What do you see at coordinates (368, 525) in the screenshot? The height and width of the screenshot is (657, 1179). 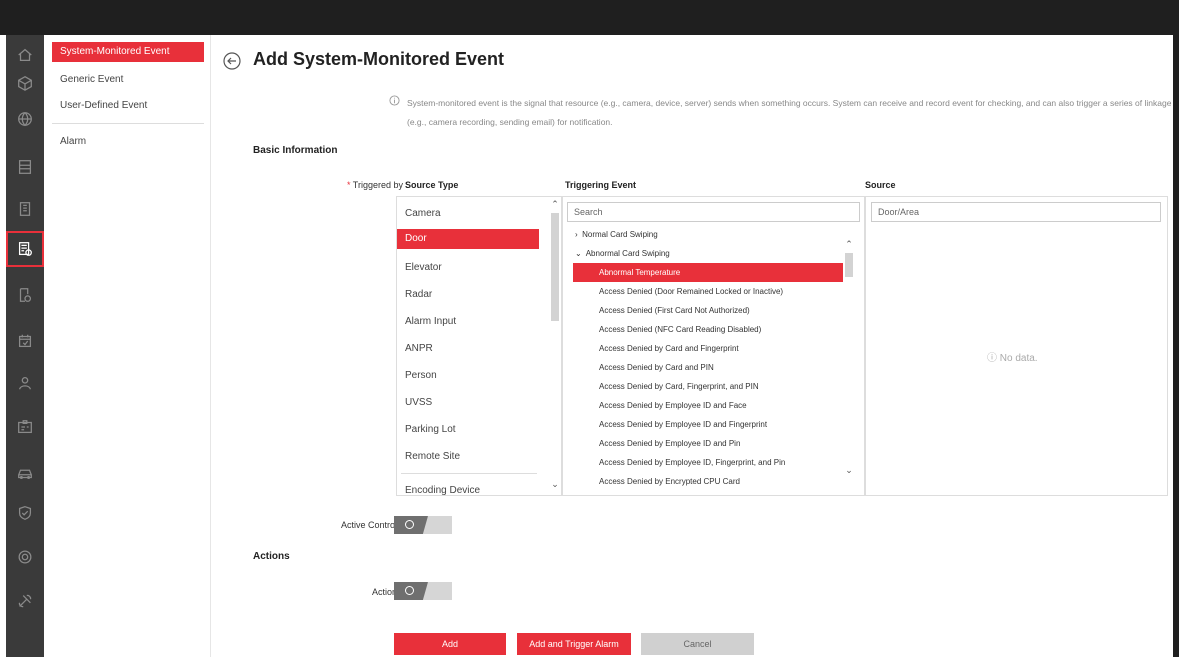 I see `active-control-label: Active Control` at bounding box center [368, 525].